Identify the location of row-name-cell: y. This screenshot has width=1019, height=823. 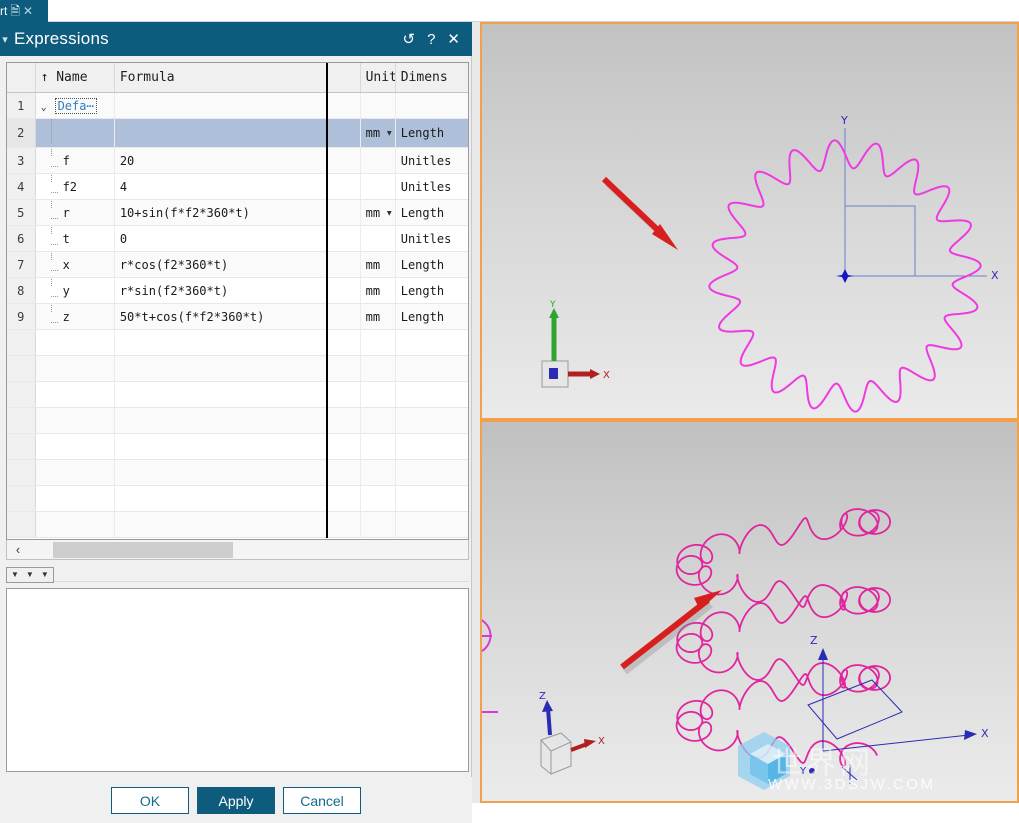
(75, 290).